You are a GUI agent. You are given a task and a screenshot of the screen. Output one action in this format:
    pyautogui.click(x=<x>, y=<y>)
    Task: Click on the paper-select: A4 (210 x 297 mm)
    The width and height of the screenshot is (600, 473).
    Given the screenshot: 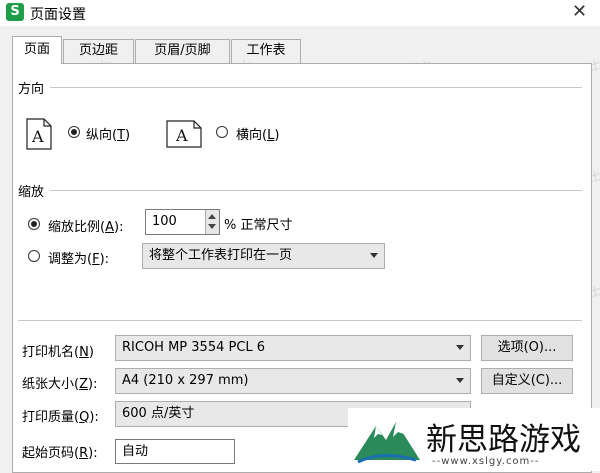 What is the action you would take?
    pyautogui.click(x=293, y=381)
    